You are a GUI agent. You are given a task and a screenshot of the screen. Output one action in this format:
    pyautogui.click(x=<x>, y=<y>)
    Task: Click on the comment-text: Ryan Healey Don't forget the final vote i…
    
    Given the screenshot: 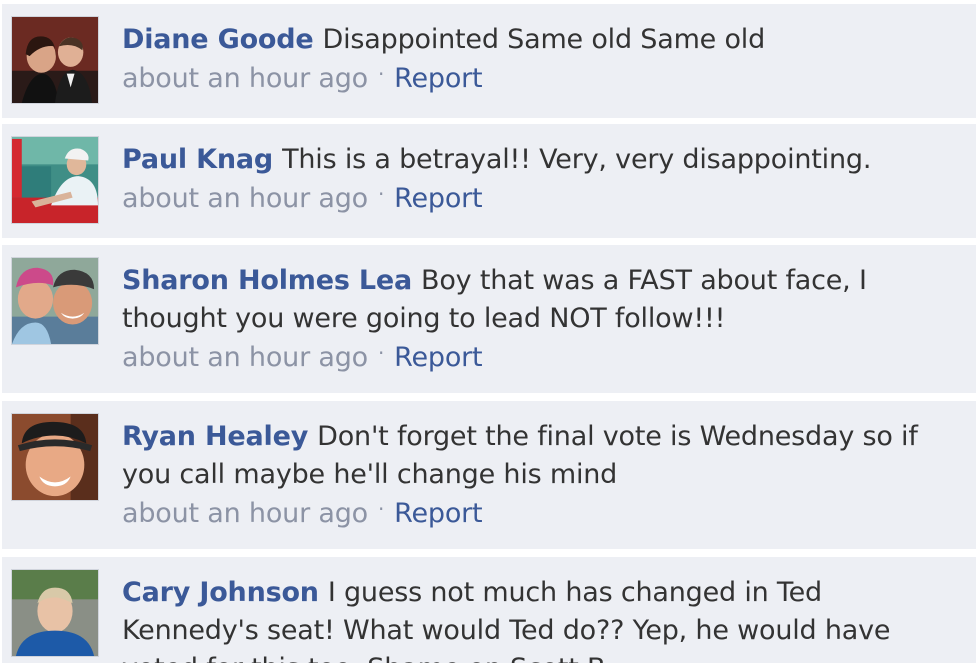 What is the action you would take?
    pyautogui.click(x=542, y=456)
    